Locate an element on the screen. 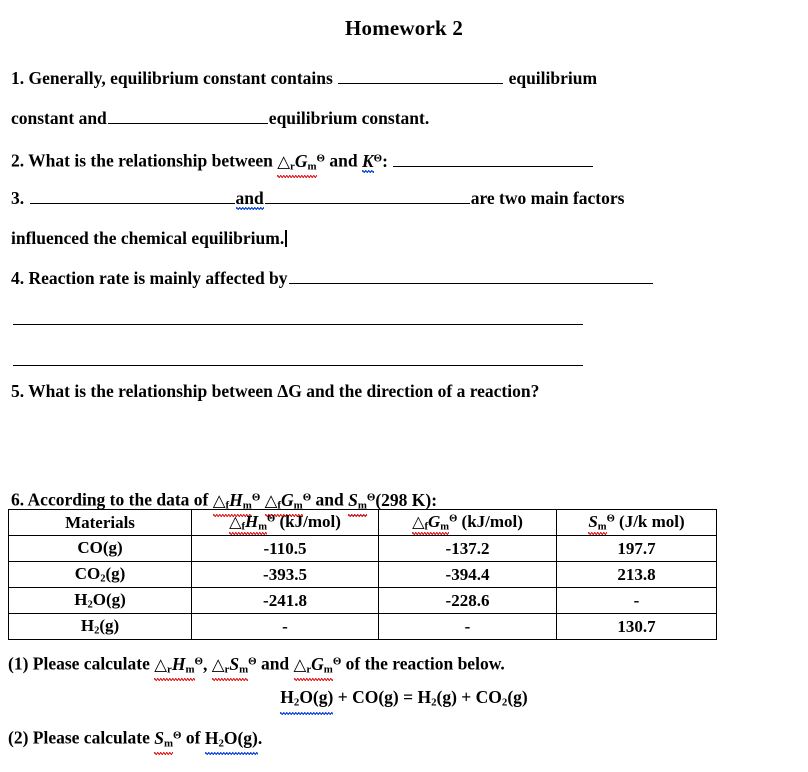 The image size is (808, 772). text-cursor is located at coordinates (286, 238).